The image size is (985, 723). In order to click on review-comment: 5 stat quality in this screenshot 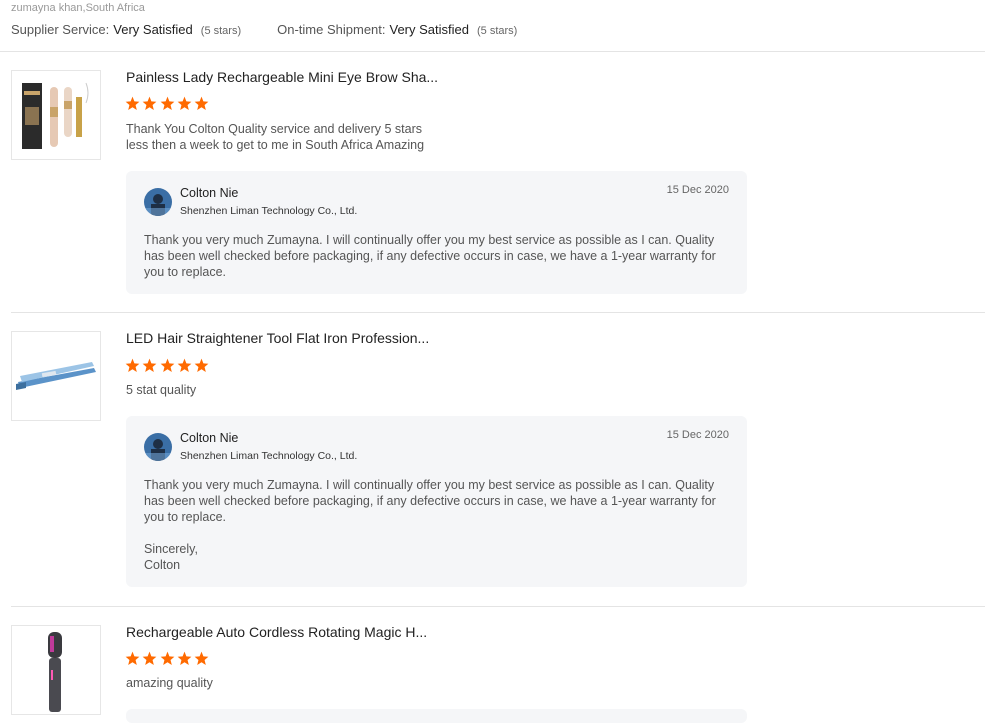, I will do `click(161, 390)`.